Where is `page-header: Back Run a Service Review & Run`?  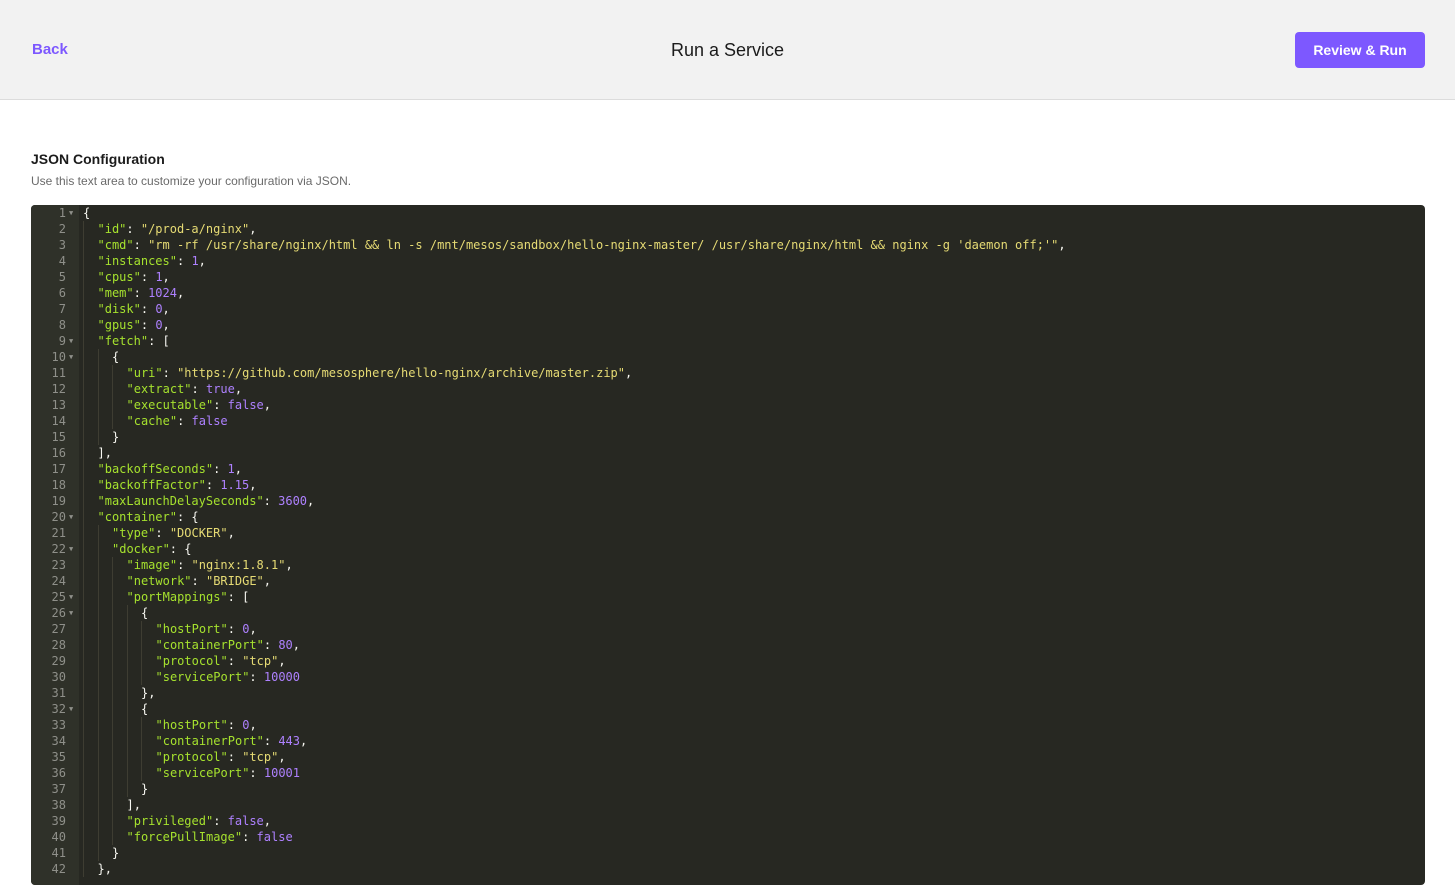 page-header: Back Run a Service Review & Run is located at coordinates (727, 50).